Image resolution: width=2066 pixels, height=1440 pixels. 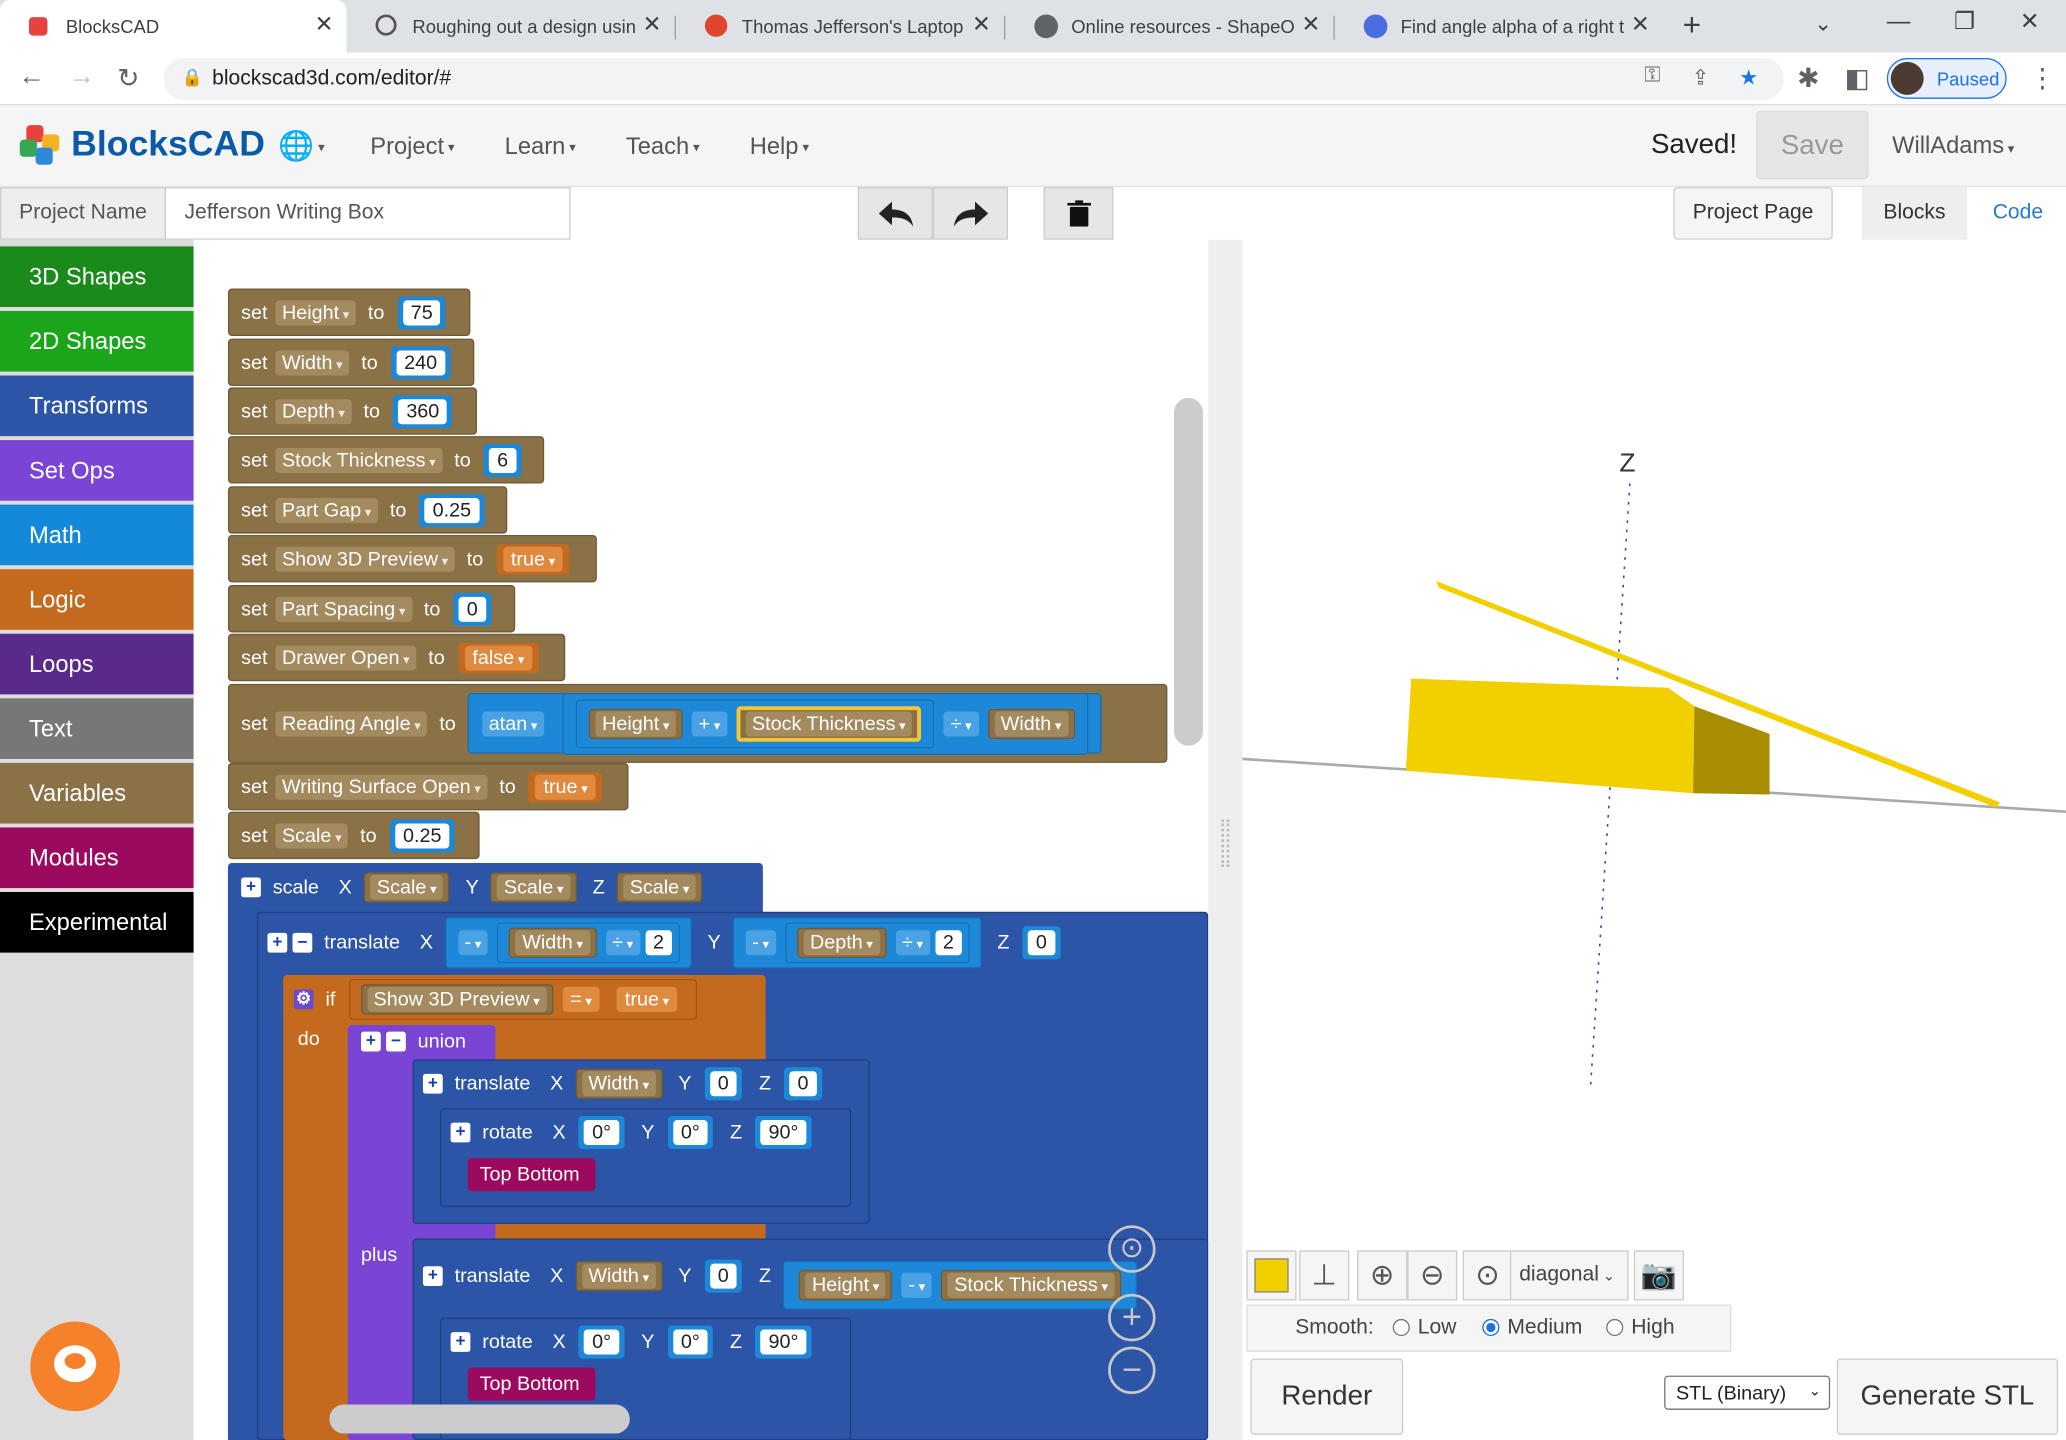 I want to click on if-block-header: ⚙ if Show 3D Preview = true, so click(x=524, y=999).